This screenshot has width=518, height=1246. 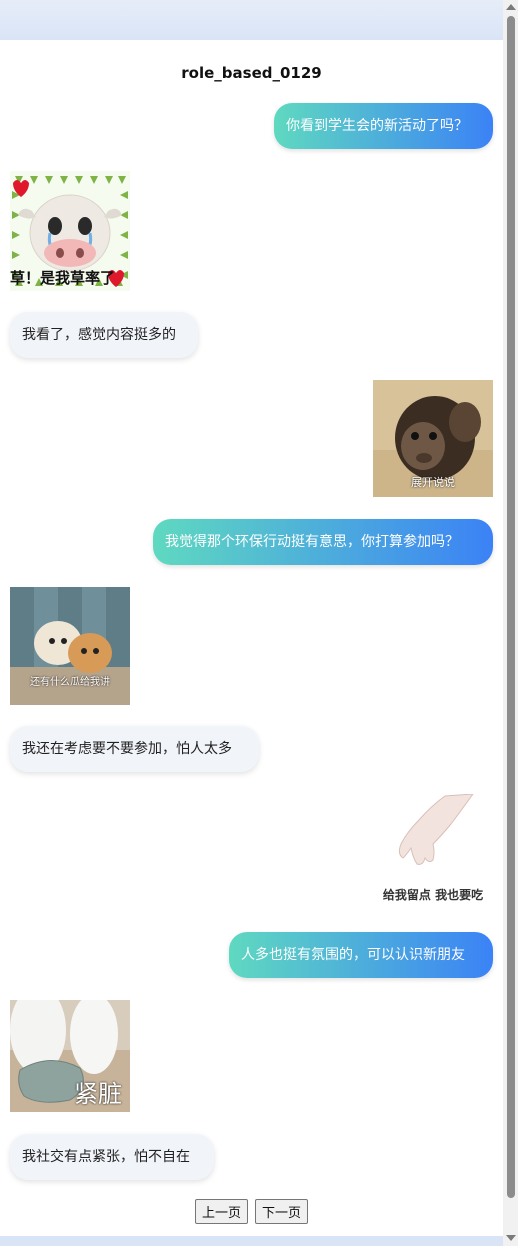 I want to click on message-bubble-me: 我觉得那个环保行动挺有意思，你打算参加吗？, so click(x=323, y=542).